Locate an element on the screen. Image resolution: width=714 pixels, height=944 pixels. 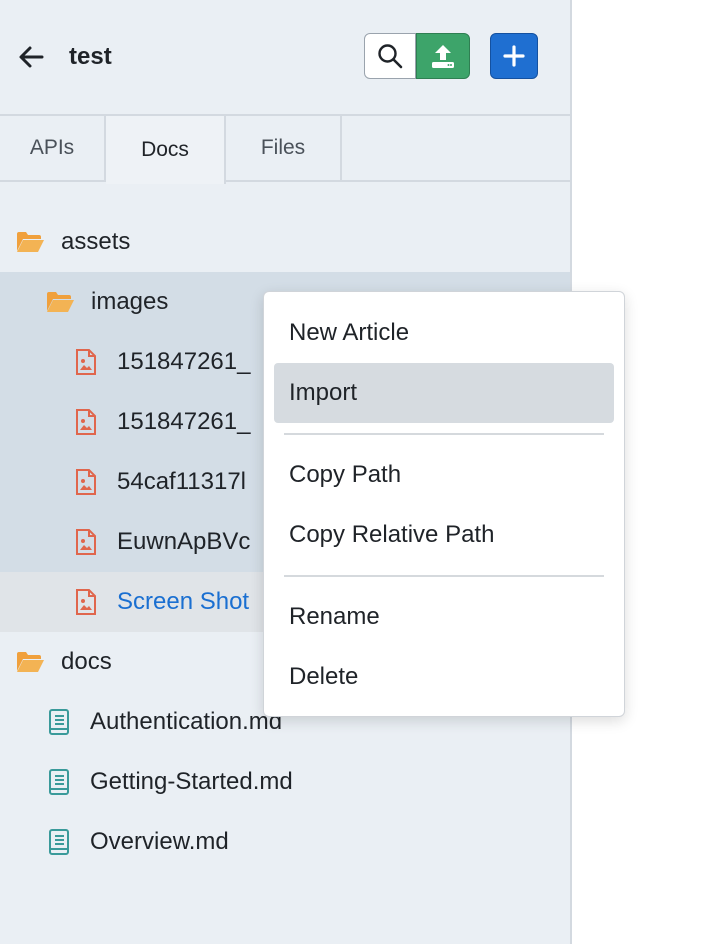
add-button is located at coordinates (514, 56).